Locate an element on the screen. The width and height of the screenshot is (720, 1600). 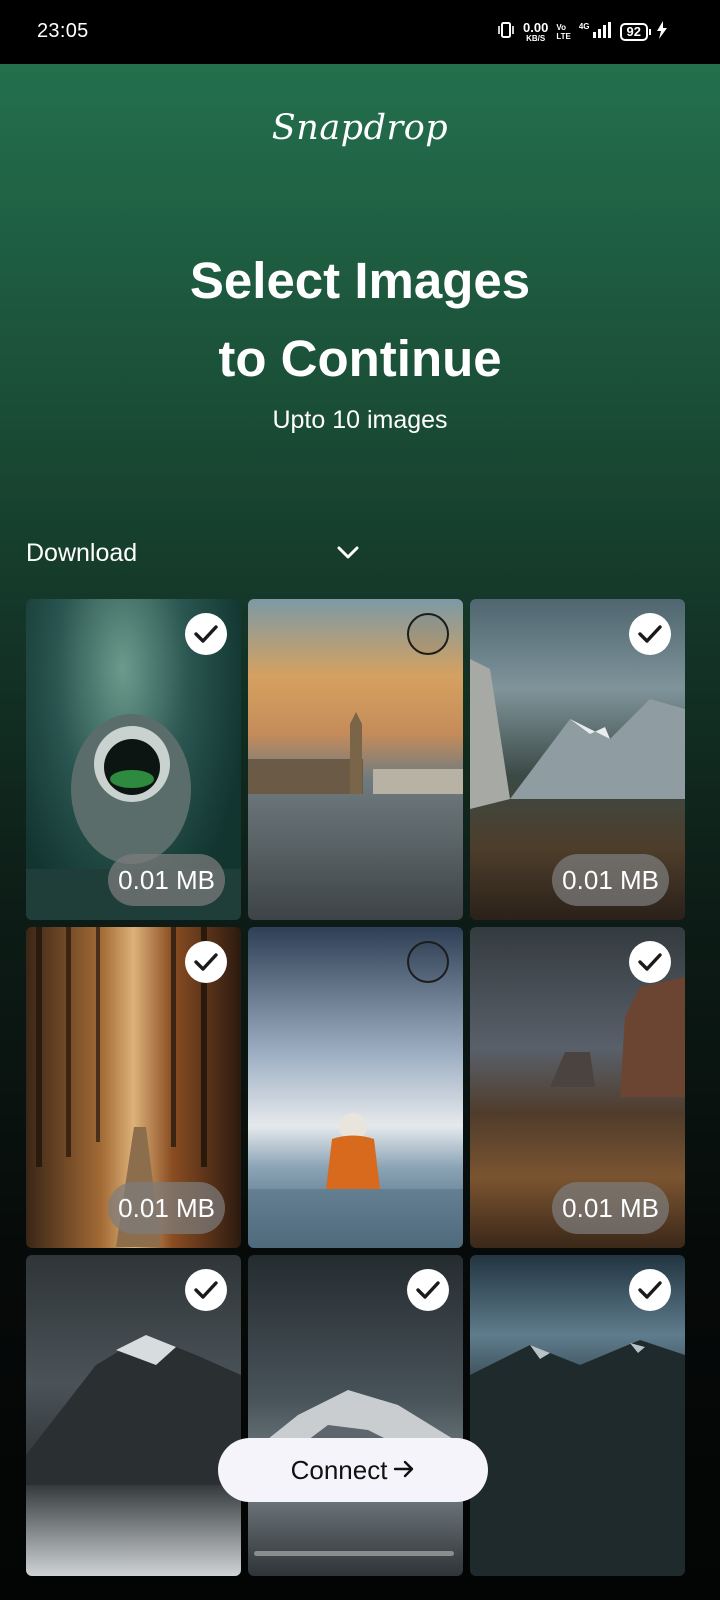
page-title: Select Images to Continue is located at coordinates (360, 319).